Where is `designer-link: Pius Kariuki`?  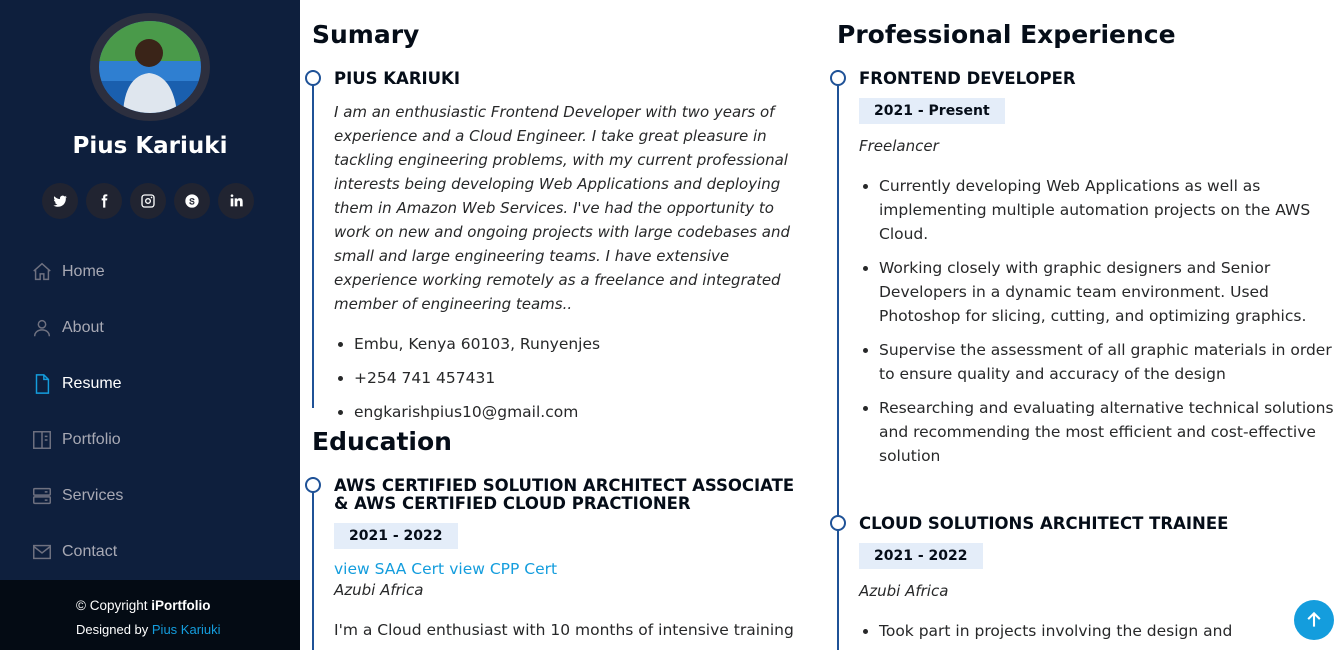
designer-link: Pius Kariuki is located at coordinates (186, 629).